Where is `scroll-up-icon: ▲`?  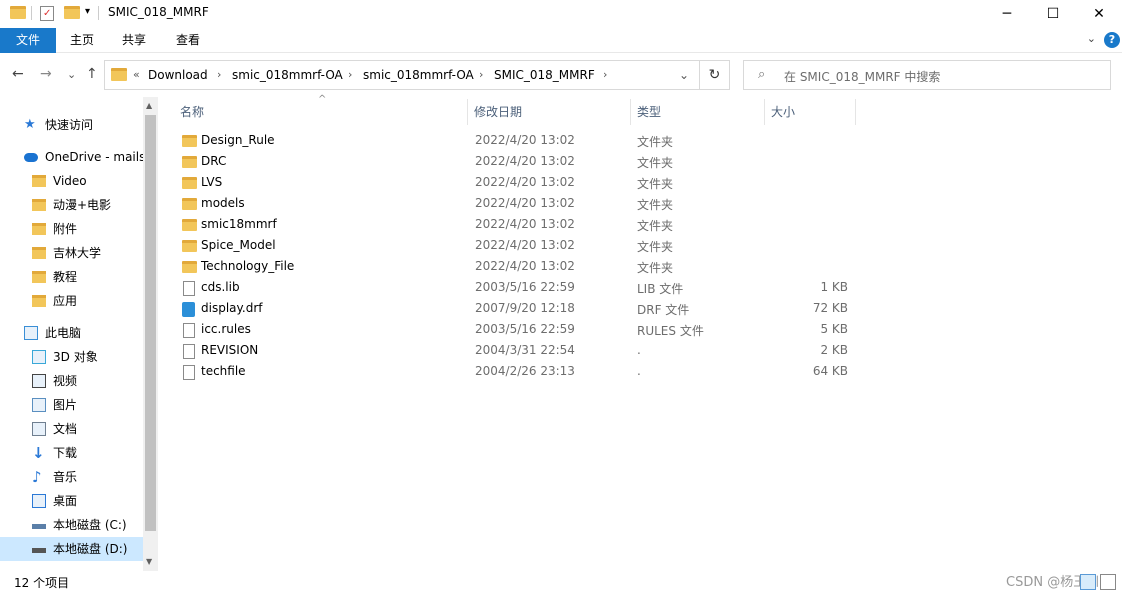 scroll-up-icon: ▲ is located at coordinates (149, 105).